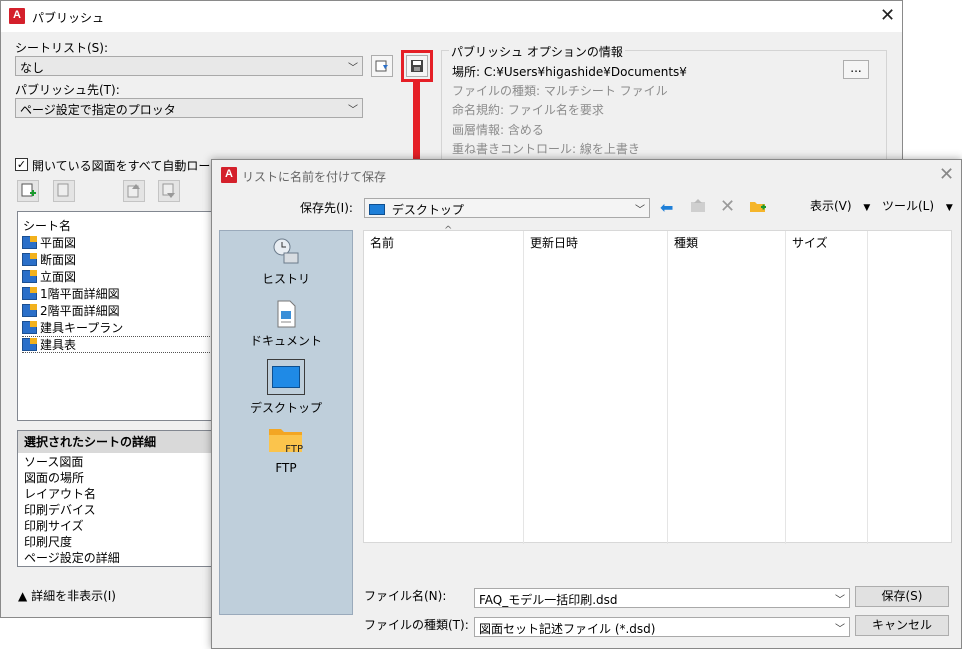 This screenshot has height=649, width=962. Describe the element at coordinates (60, 510) in the screenshot. I see `detail-row: 印刷デバイス` at that location.